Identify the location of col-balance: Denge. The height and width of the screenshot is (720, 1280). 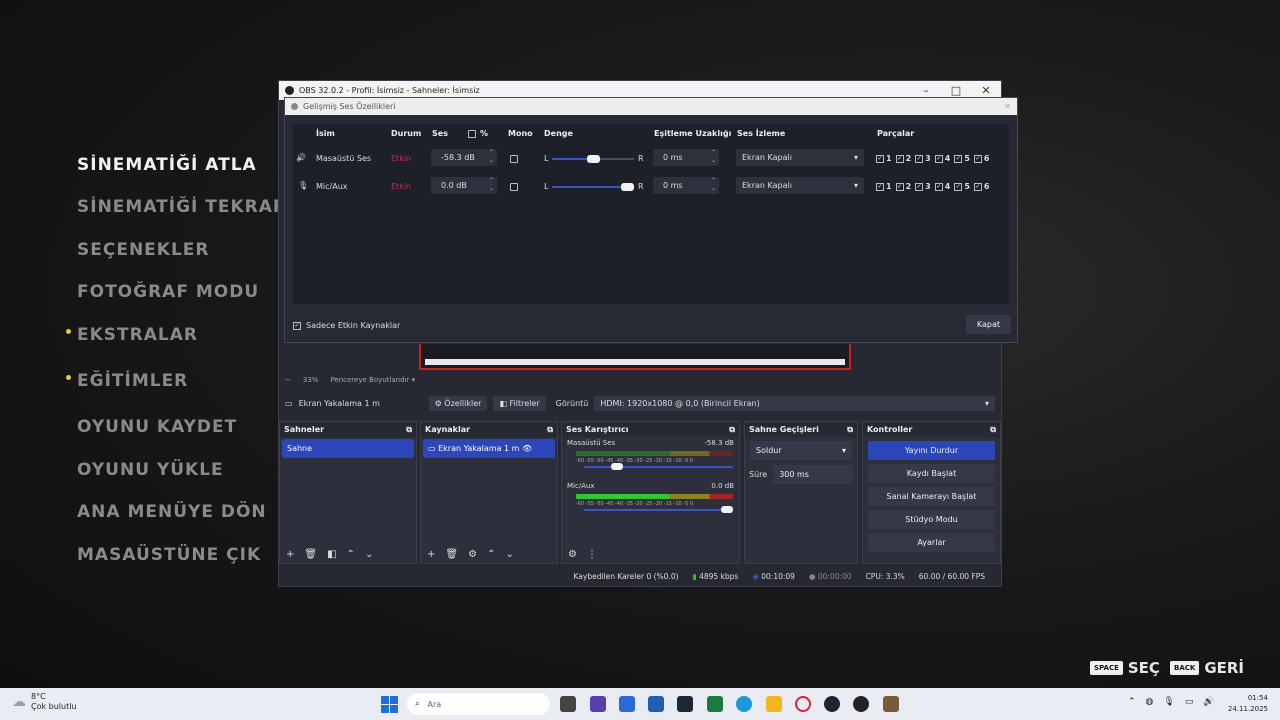
(558, 133).